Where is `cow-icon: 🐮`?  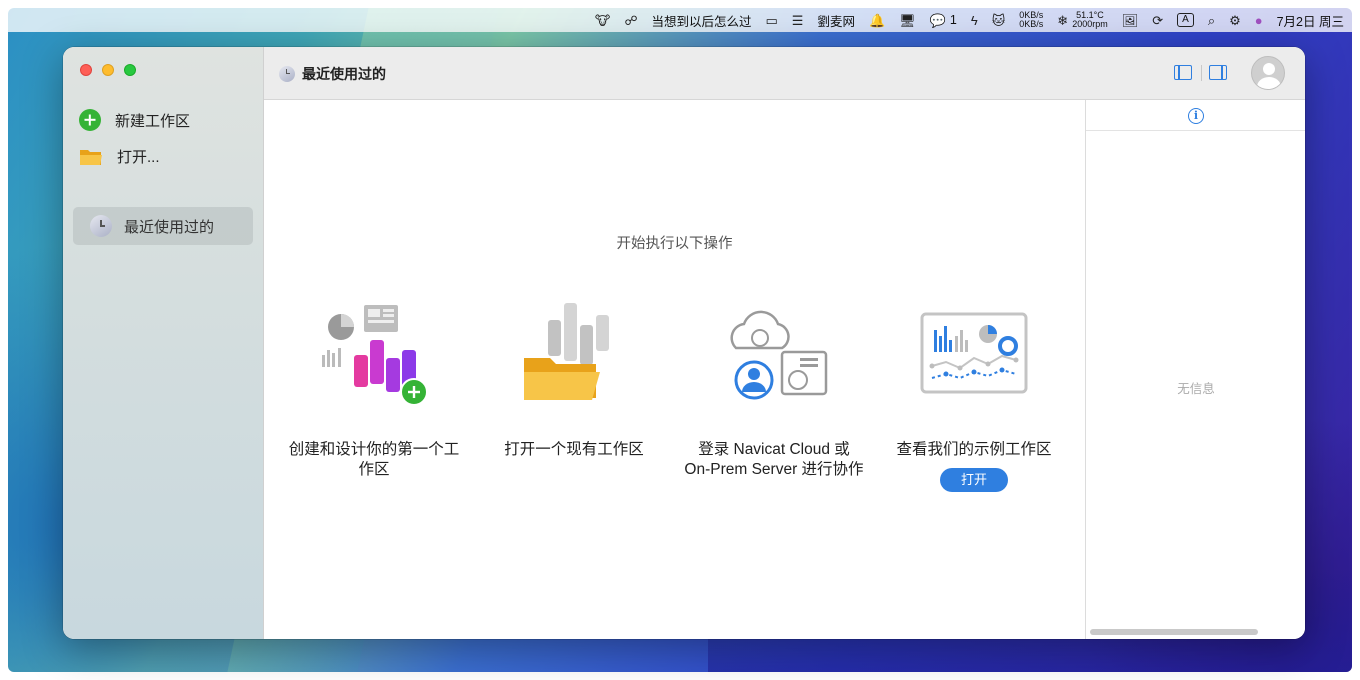 cow-icon: 🐮 is located at coordinates (602, 20).